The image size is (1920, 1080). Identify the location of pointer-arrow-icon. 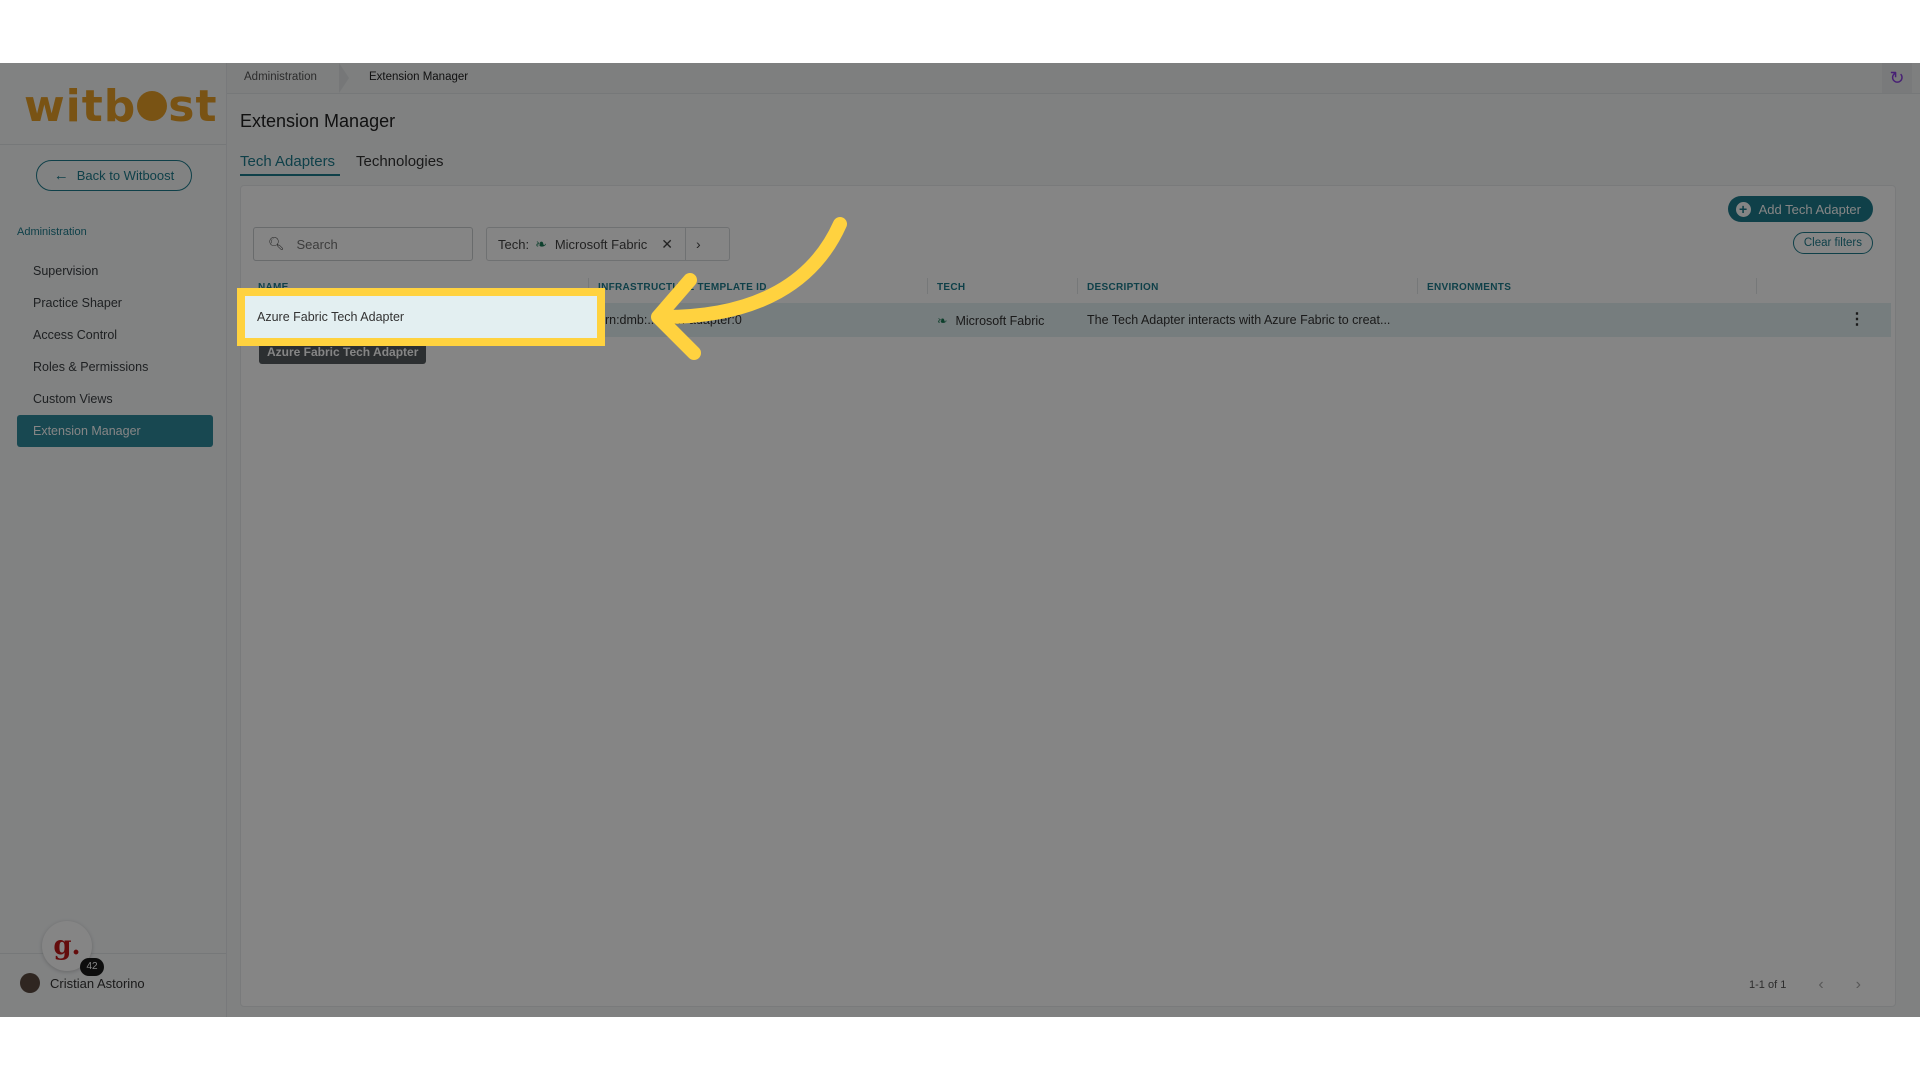
(749, 288).